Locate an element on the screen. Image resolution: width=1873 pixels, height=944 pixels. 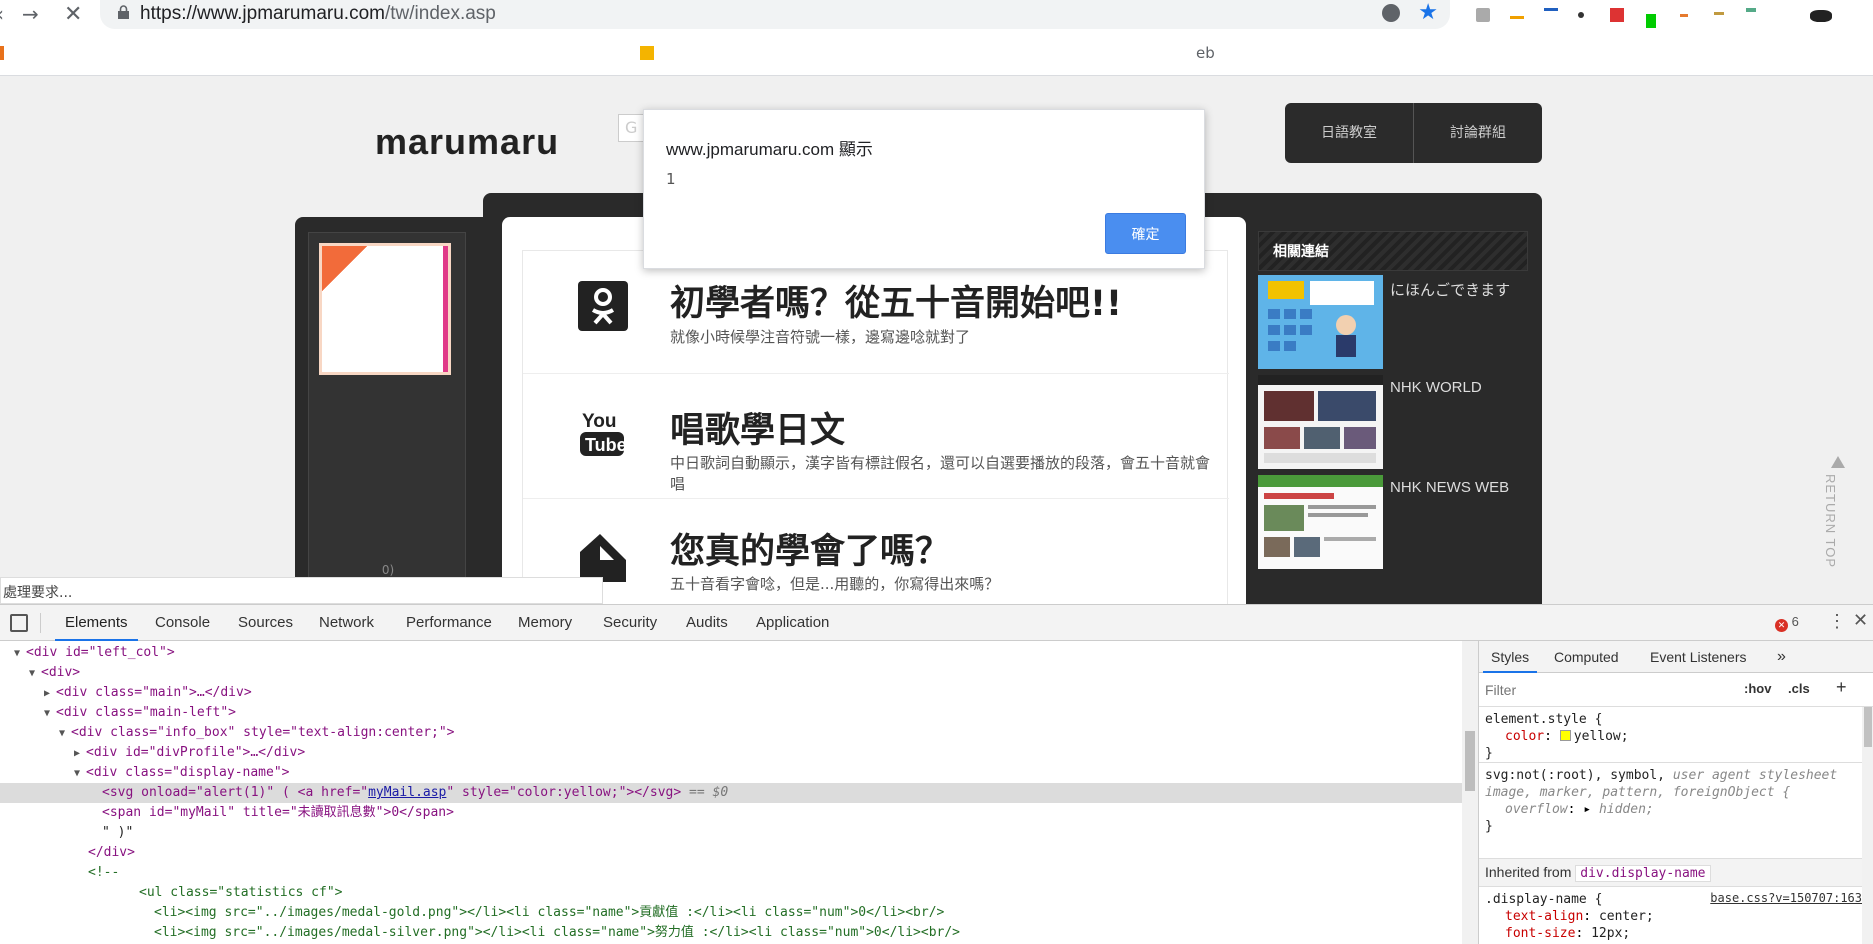
tab-console: Console is located at coordinates (182, 623).